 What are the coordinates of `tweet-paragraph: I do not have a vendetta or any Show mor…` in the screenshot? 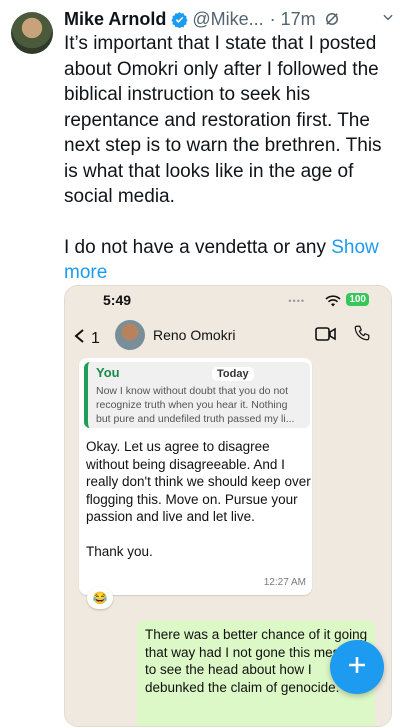 It's located at (221, 260).